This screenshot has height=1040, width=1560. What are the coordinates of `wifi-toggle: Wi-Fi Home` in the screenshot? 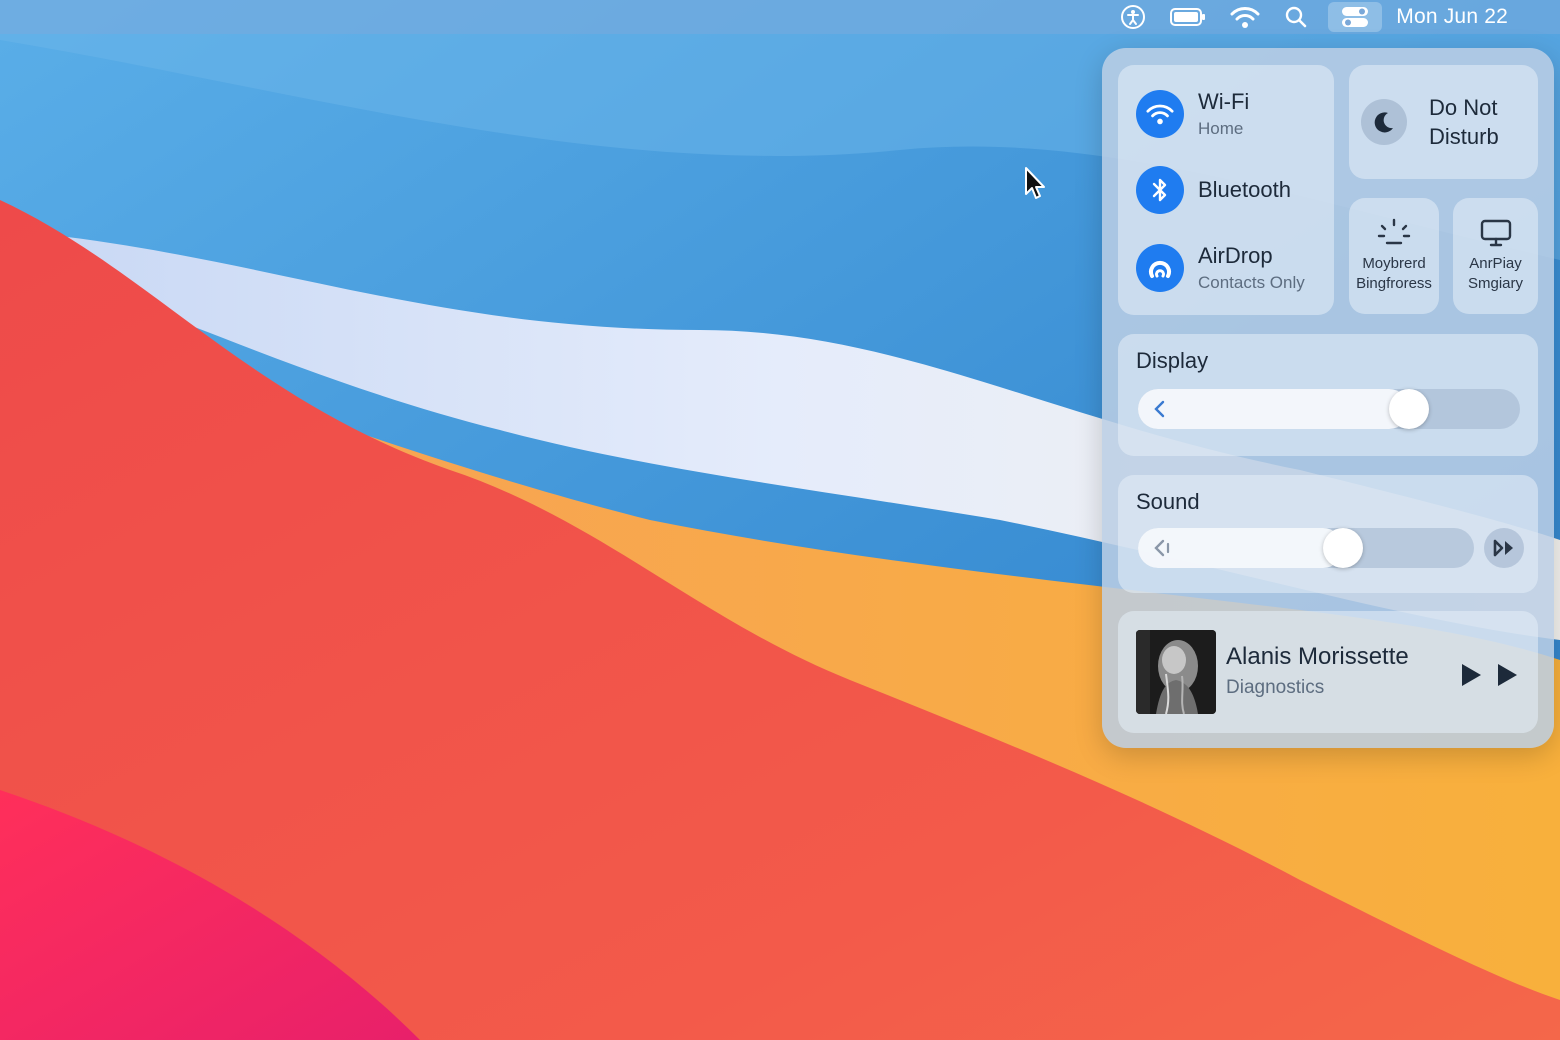 It's located at (1192, 114).